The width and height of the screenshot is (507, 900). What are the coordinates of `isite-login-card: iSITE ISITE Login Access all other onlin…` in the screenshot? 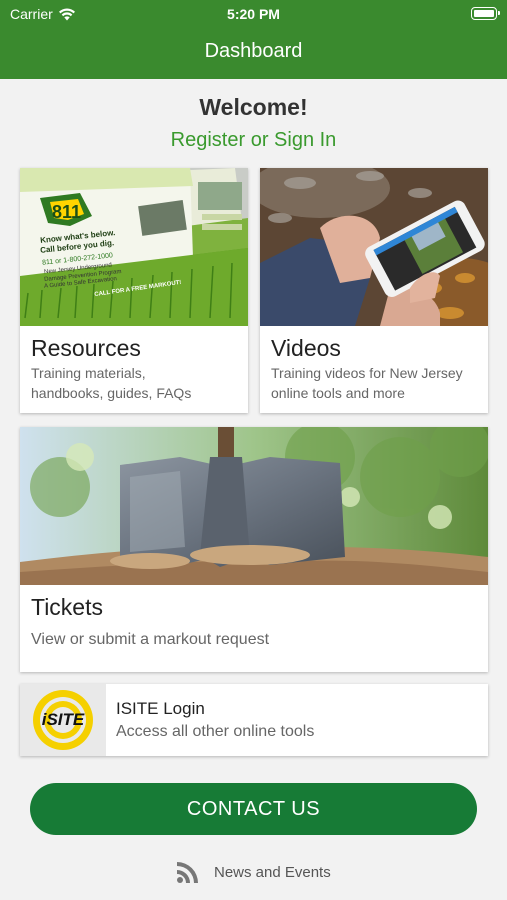 It's located at (254, 720).